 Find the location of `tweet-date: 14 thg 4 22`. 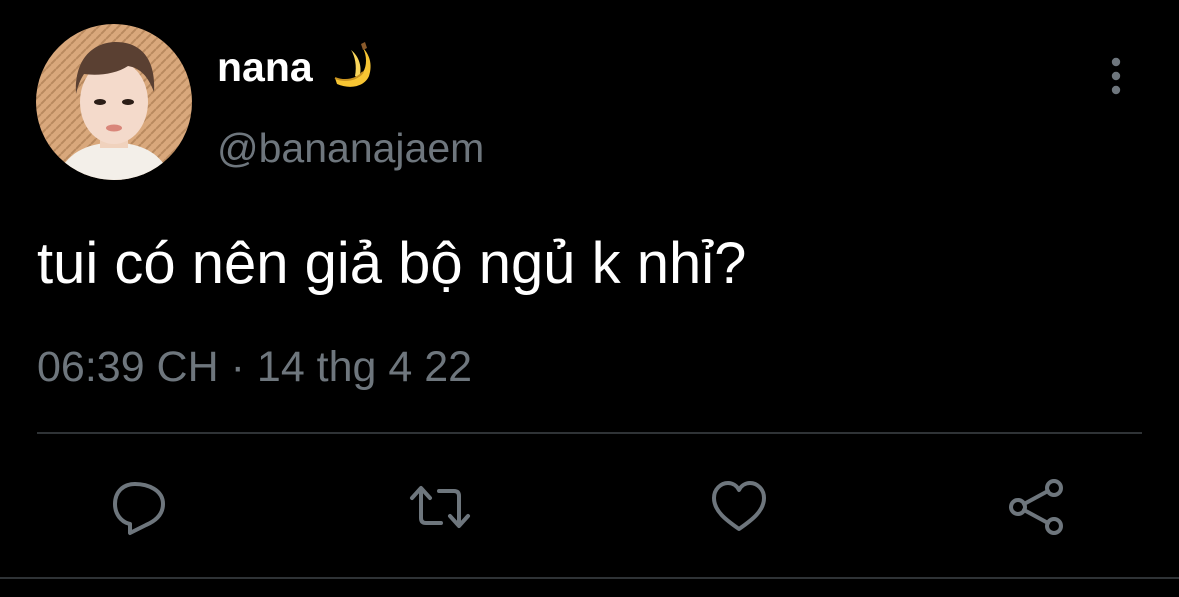

tweet-date: 14 thg 4 22 is located at coordinates (364, 367).